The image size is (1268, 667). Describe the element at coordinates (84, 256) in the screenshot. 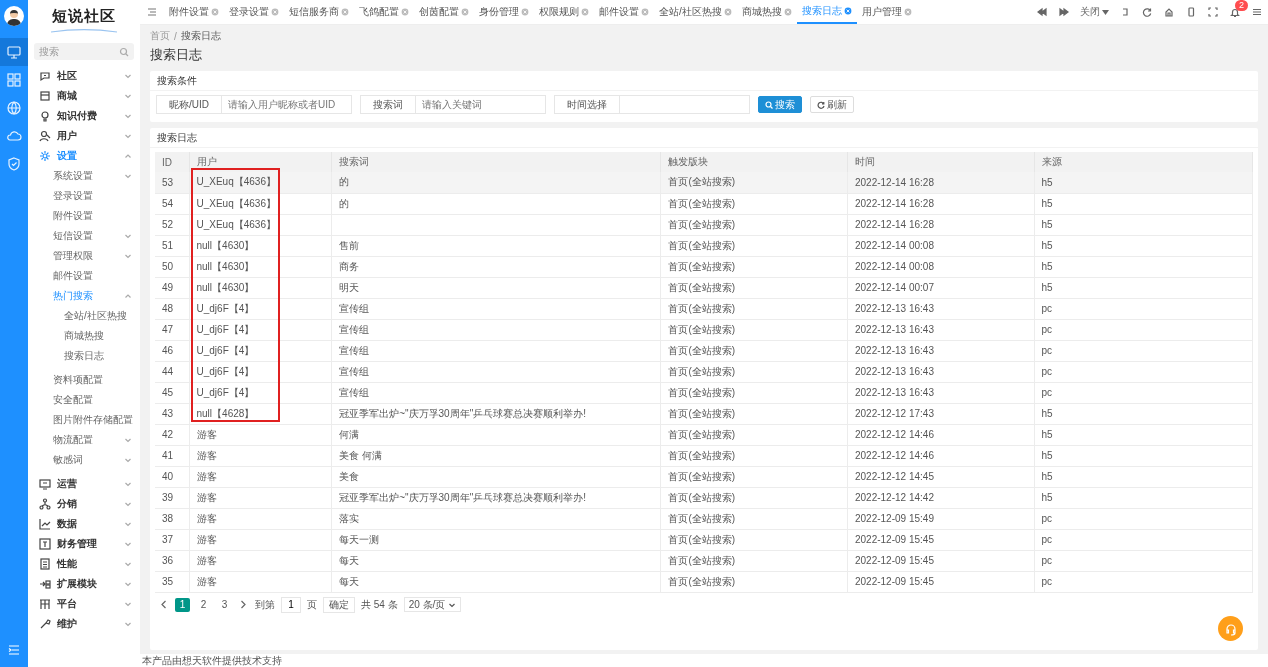

I see `submenu-item: 管理权限` at that location.